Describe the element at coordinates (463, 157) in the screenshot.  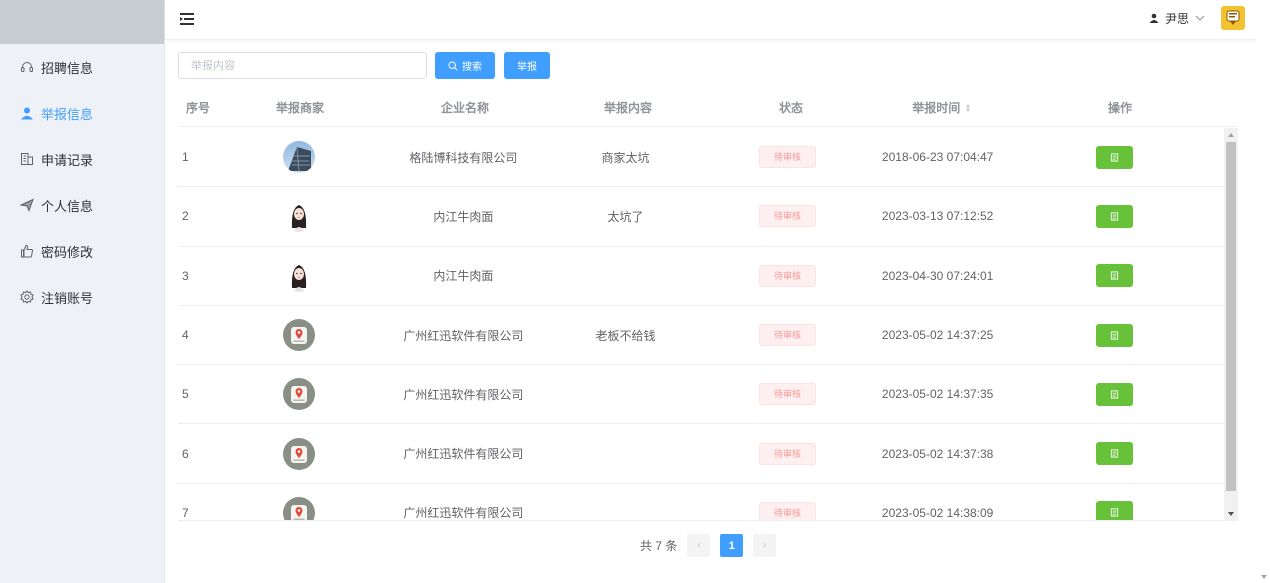
I see `company-name: 格陆博科技有限公司` at that location.